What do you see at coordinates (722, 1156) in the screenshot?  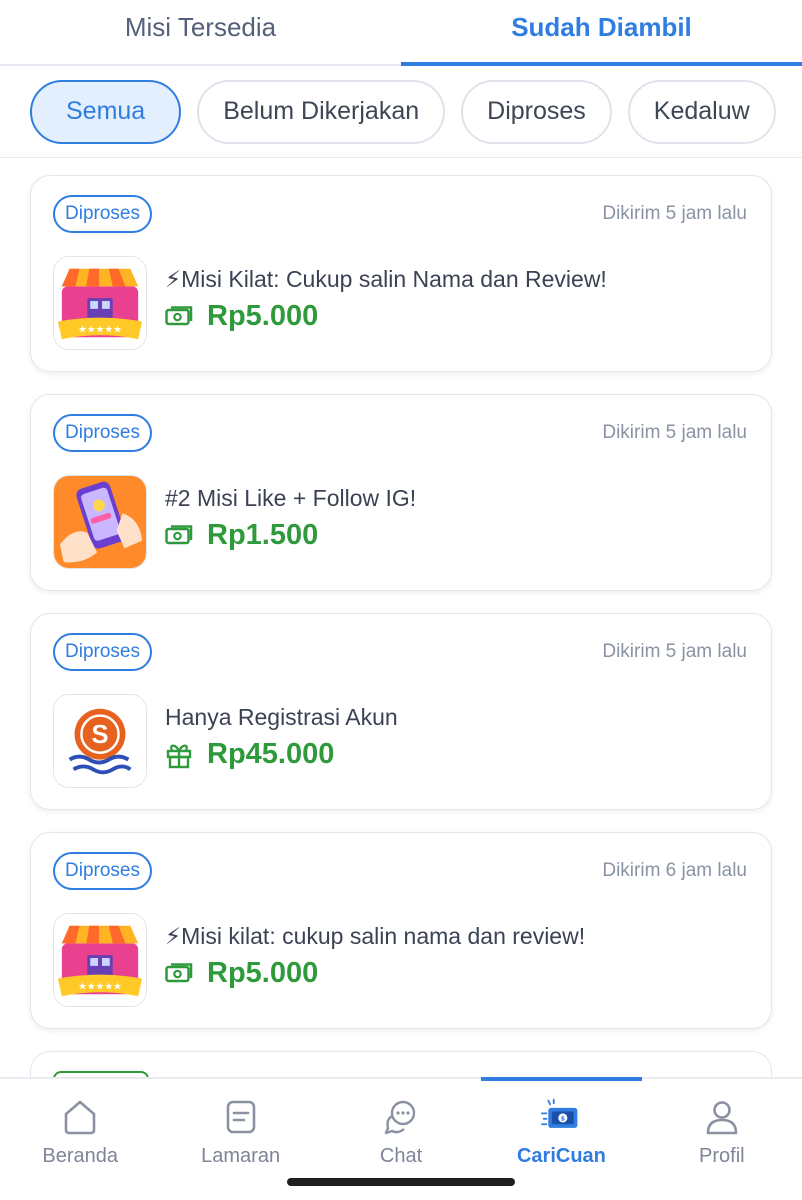 I see `nav-label: Profil` at bounding box center [722, 1156].